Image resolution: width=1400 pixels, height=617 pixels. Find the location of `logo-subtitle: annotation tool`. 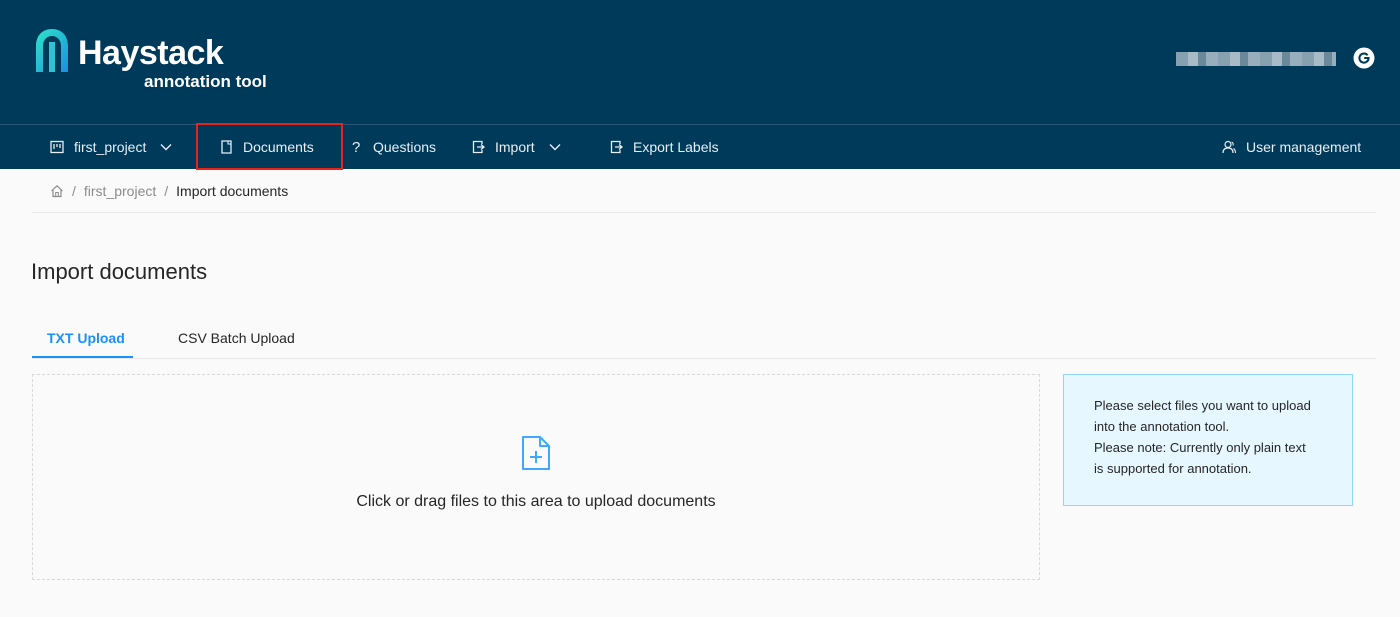

logo-subtitle: annotation tool is located at coordinates (205, 81).